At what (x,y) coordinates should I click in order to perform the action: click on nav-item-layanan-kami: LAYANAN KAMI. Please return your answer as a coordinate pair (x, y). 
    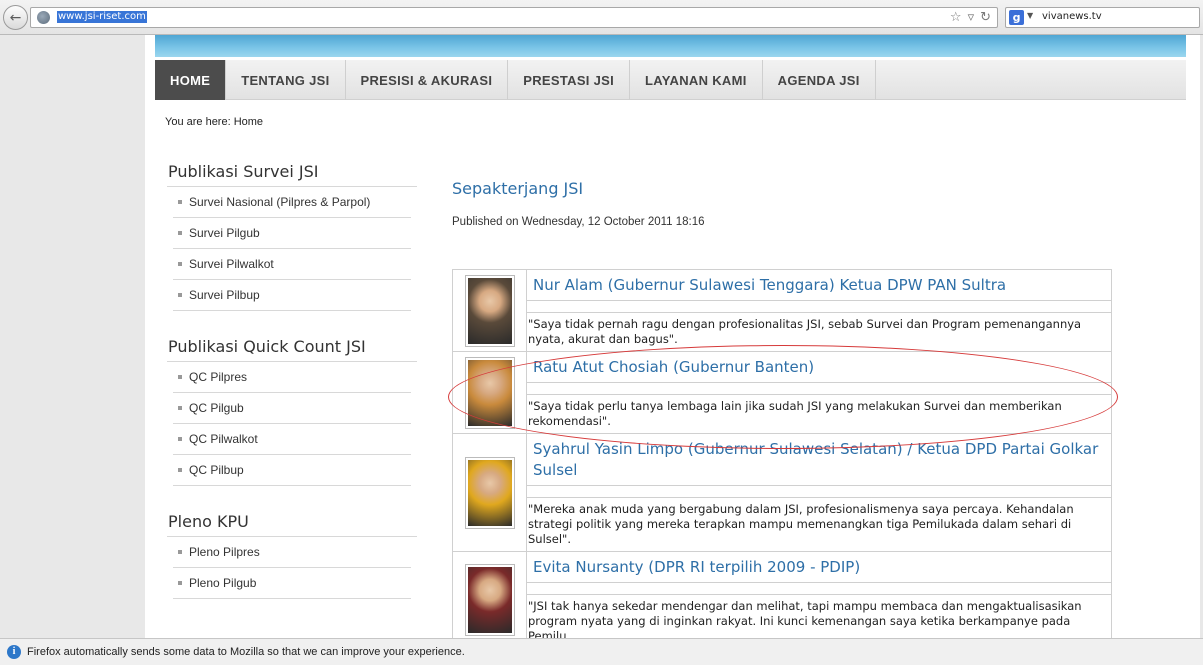
    Looking at the image, I should click on (696, 80).